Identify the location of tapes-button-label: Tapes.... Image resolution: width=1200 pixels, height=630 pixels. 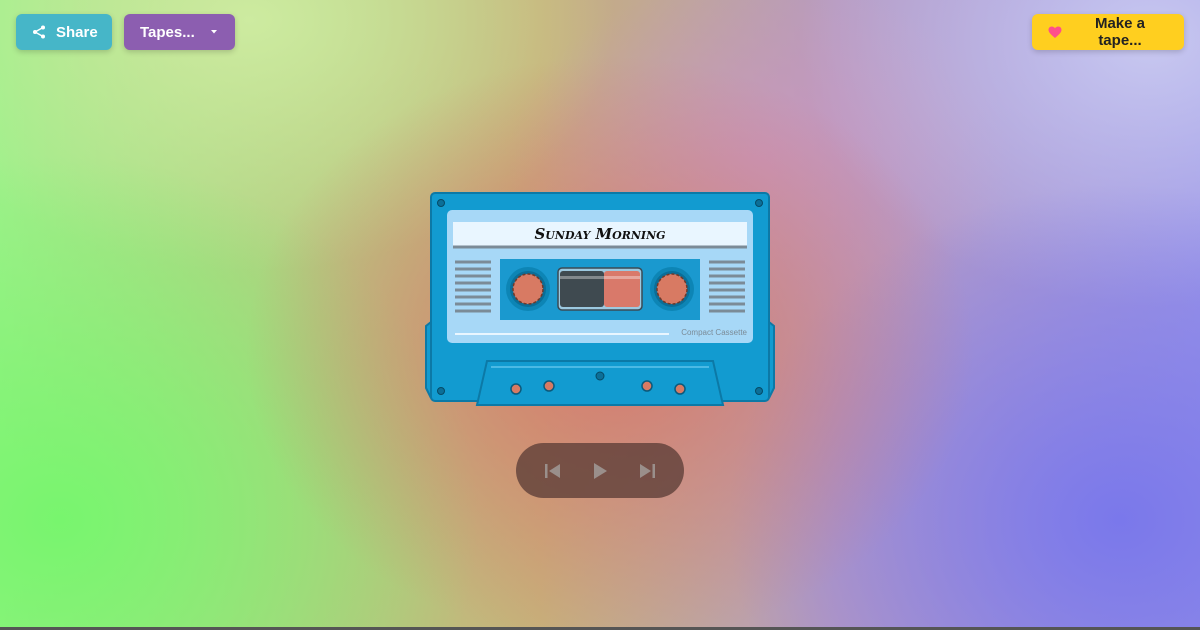
(167, 32).